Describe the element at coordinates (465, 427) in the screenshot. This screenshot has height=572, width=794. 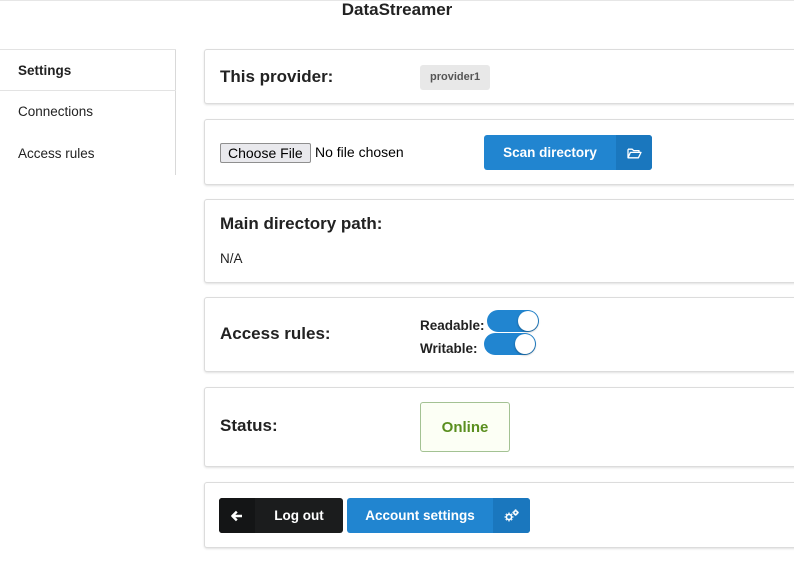
I see `status-badge: Online` at that location.